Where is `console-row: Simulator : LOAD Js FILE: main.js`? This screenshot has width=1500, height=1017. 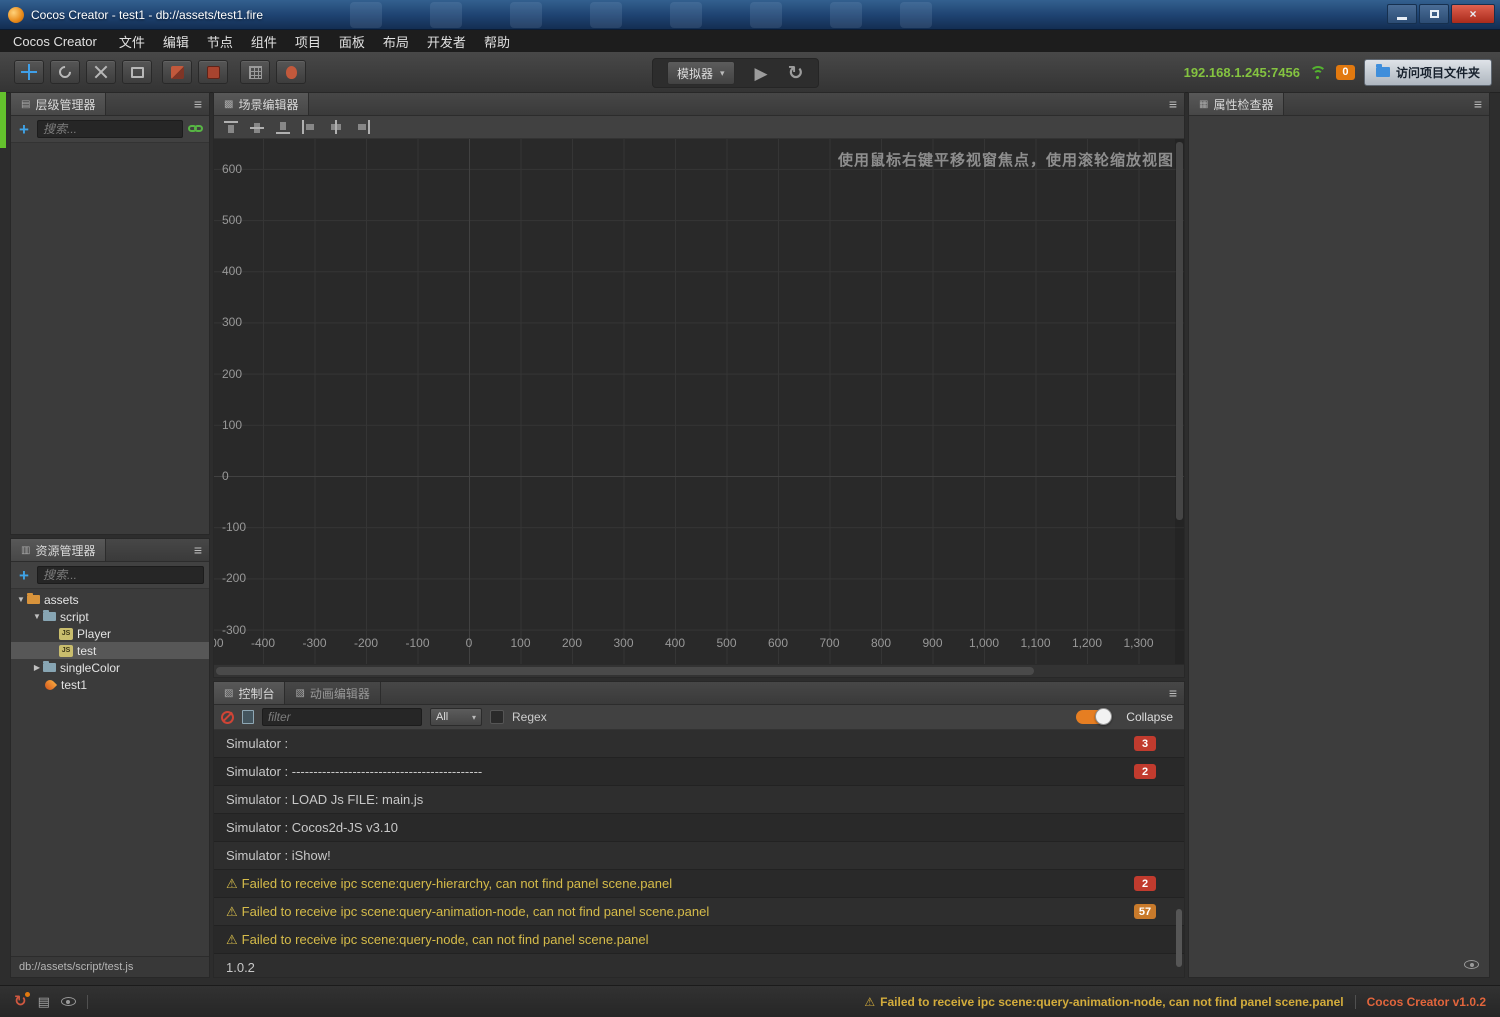
console-row: Simulator : LOAD Js FILE: main.js is located at coordinates (699, 800).